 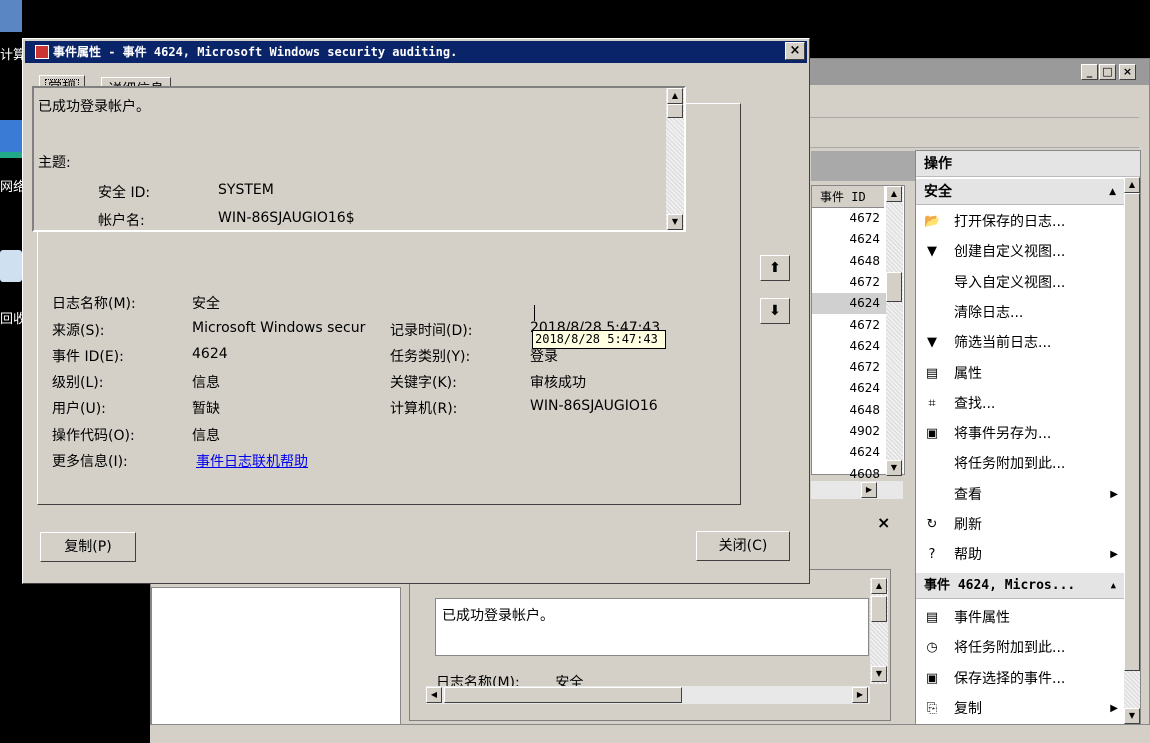 I want to click on filter-icon: ▼, so click(x=932, y=343).